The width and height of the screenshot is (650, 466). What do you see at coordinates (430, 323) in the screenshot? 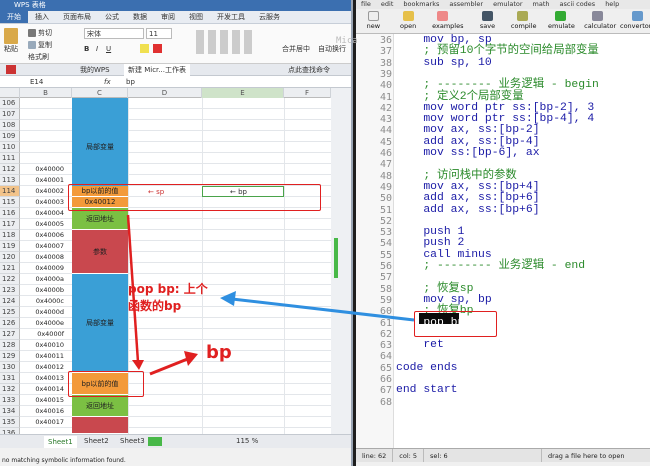
I see `code-line: pop bp` at bounding box center [430, 323].